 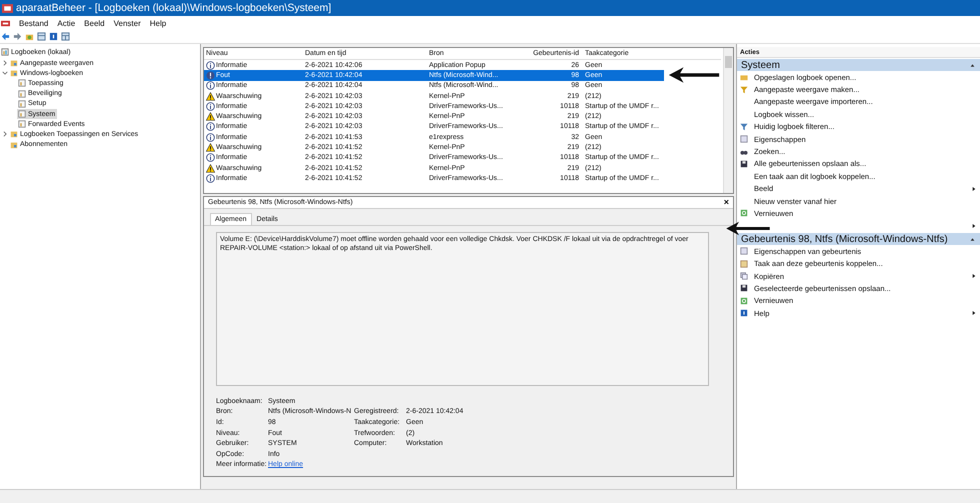 I want to click on help-icon, so click(x=53, y=36).